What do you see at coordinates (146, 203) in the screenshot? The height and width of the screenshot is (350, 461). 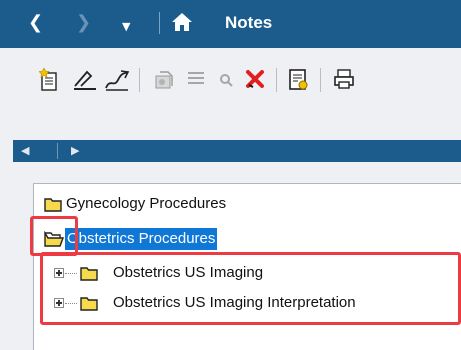 I see `tree-item-label: Gynecology Procedures` at bounding box center [146, 203].